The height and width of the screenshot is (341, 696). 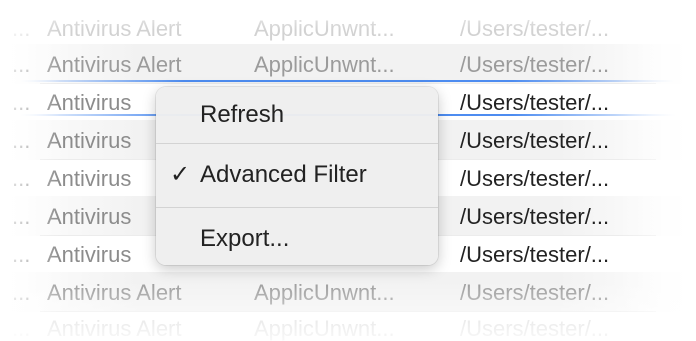 What do you see at coordinates (180, 174) in the screenshot?
I see `checkmark-icon: ✓` at bounding box center [180, 174].